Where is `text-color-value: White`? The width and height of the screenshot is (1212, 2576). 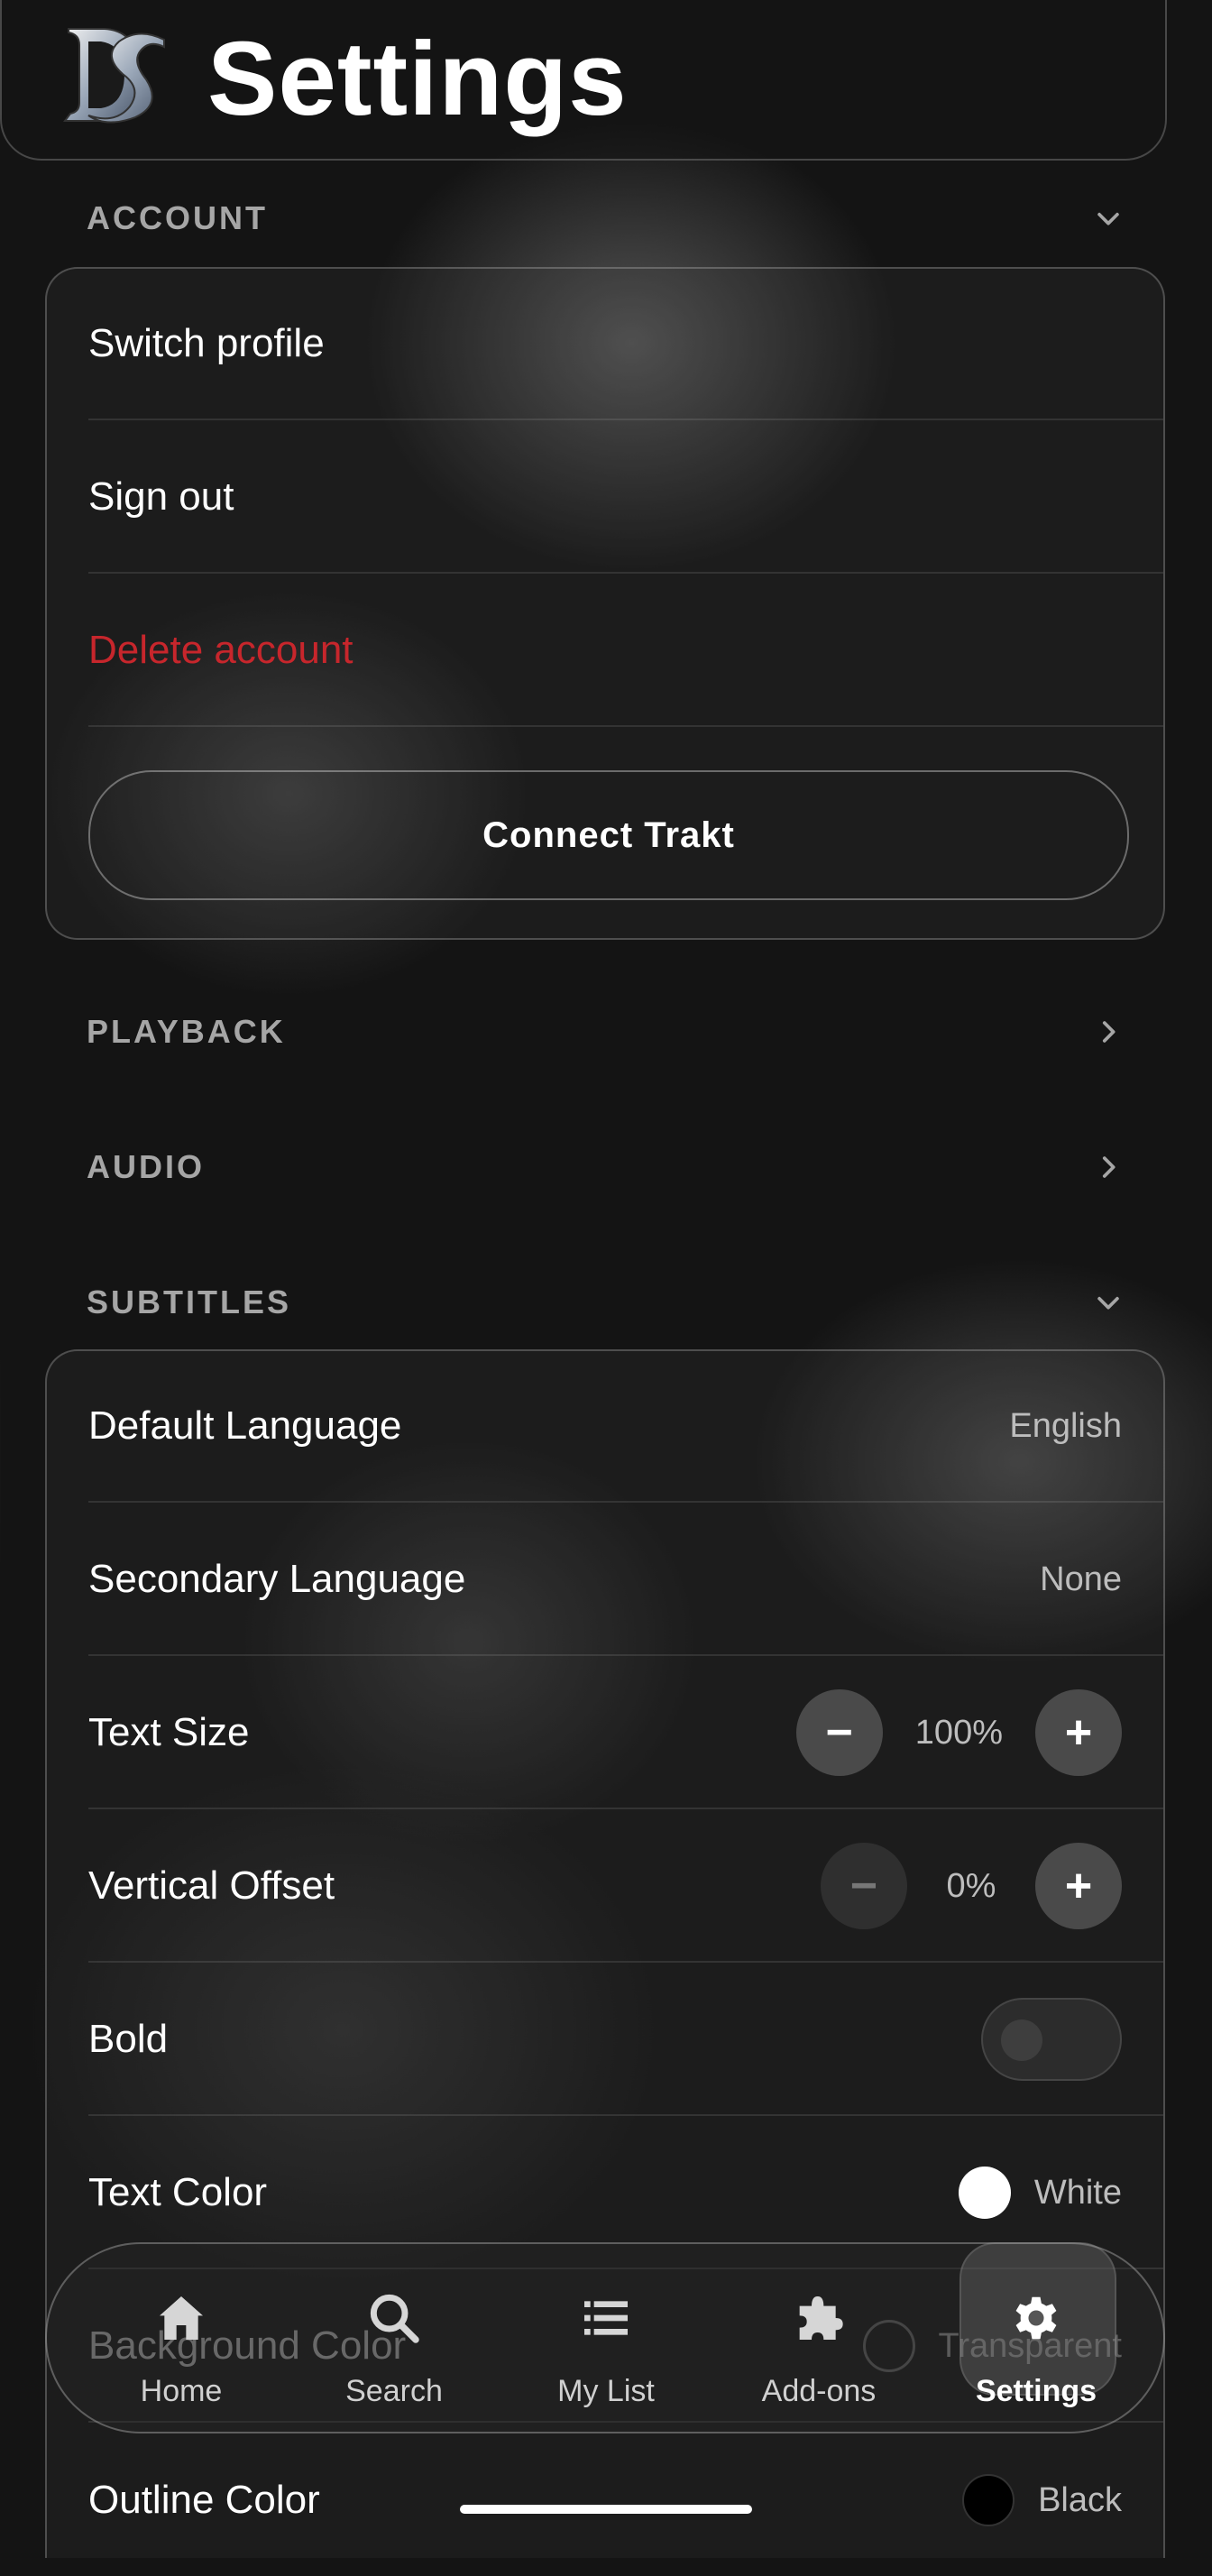 text-color-value: White is located at coordinates (1077, 2192).